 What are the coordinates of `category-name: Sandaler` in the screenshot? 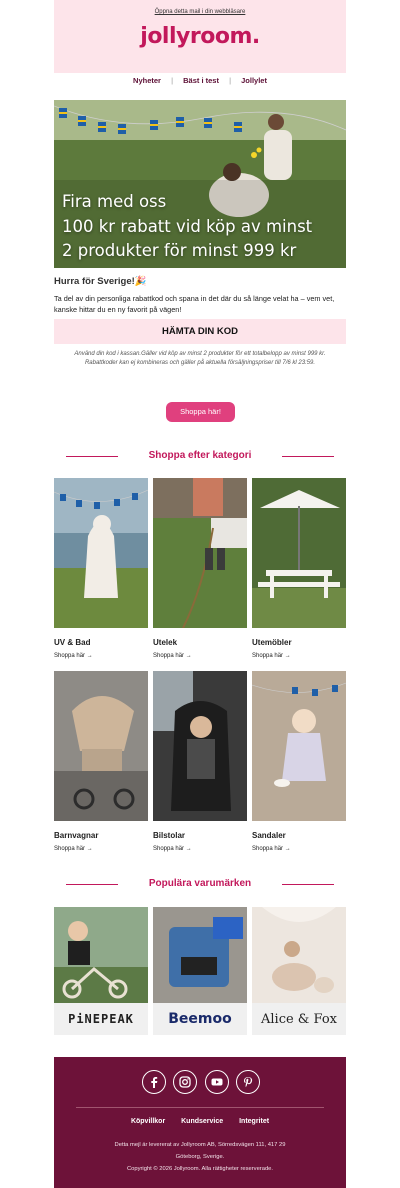 It's located at (269, 835).